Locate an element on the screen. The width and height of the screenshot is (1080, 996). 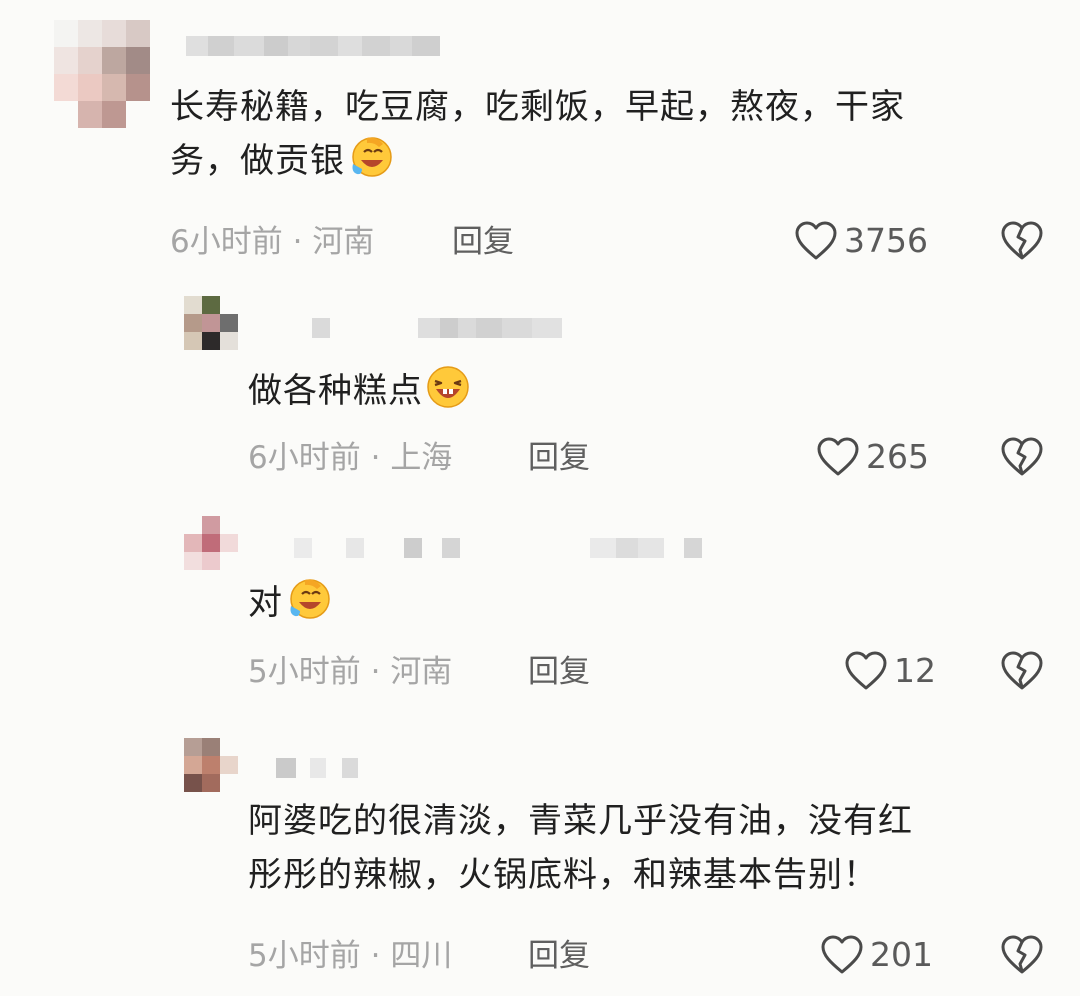
grinning-laugh-emoji-icon is located at coordinates (448, 387).